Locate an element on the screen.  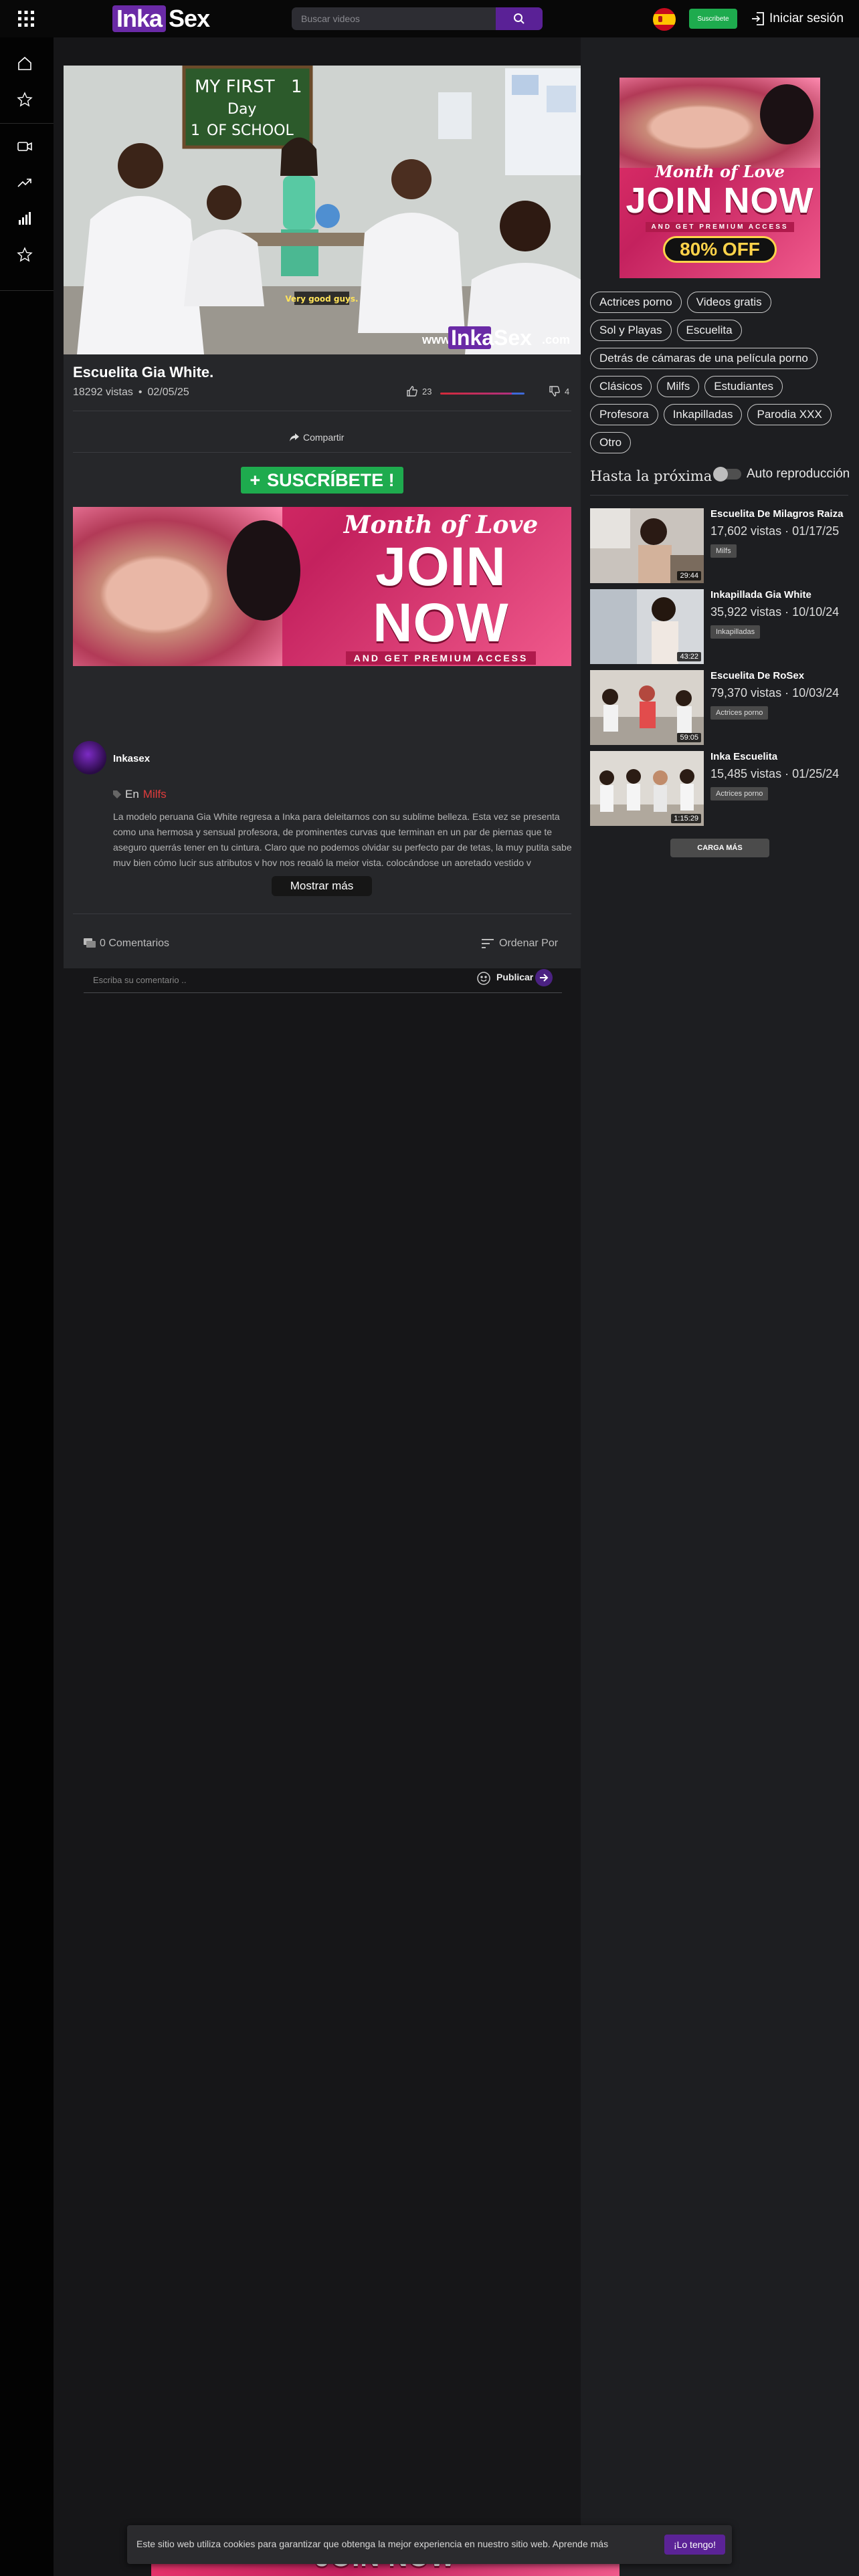
left-sidebar is located at coordinates (27, 1306).